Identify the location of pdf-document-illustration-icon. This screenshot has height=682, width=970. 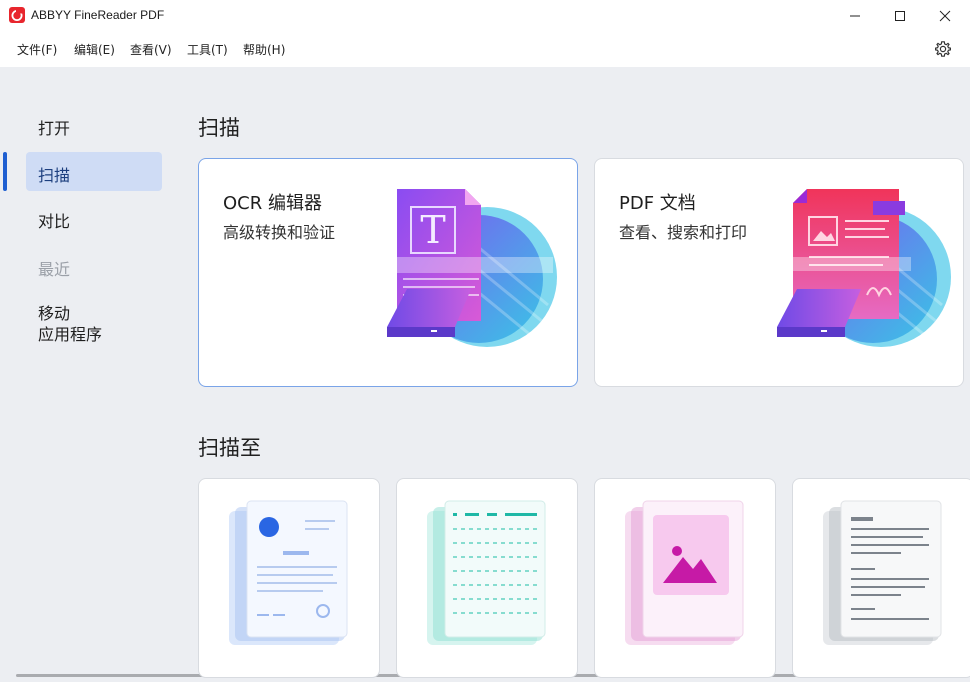
(864, 268).